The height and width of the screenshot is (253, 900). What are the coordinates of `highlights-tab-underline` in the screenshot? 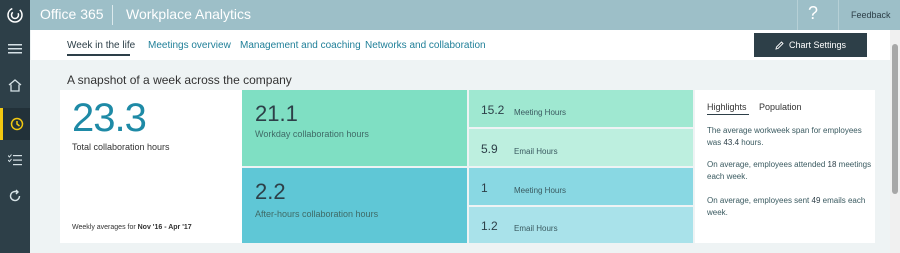 It's located at (728, 114).